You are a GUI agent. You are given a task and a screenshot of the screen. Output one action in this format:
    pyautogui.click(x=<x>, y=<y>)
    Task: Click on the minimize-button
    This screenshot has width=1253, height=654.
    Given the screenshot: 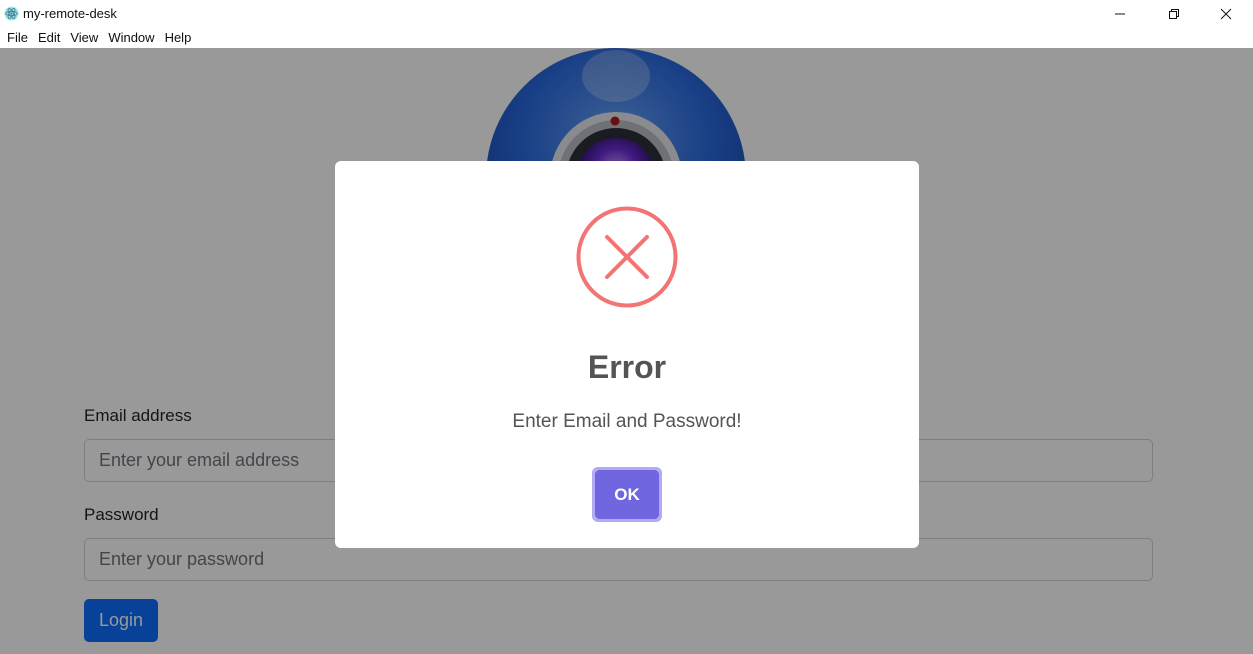 What is the action you would take?
    pyautogui.click(x=1120, y=13)
    